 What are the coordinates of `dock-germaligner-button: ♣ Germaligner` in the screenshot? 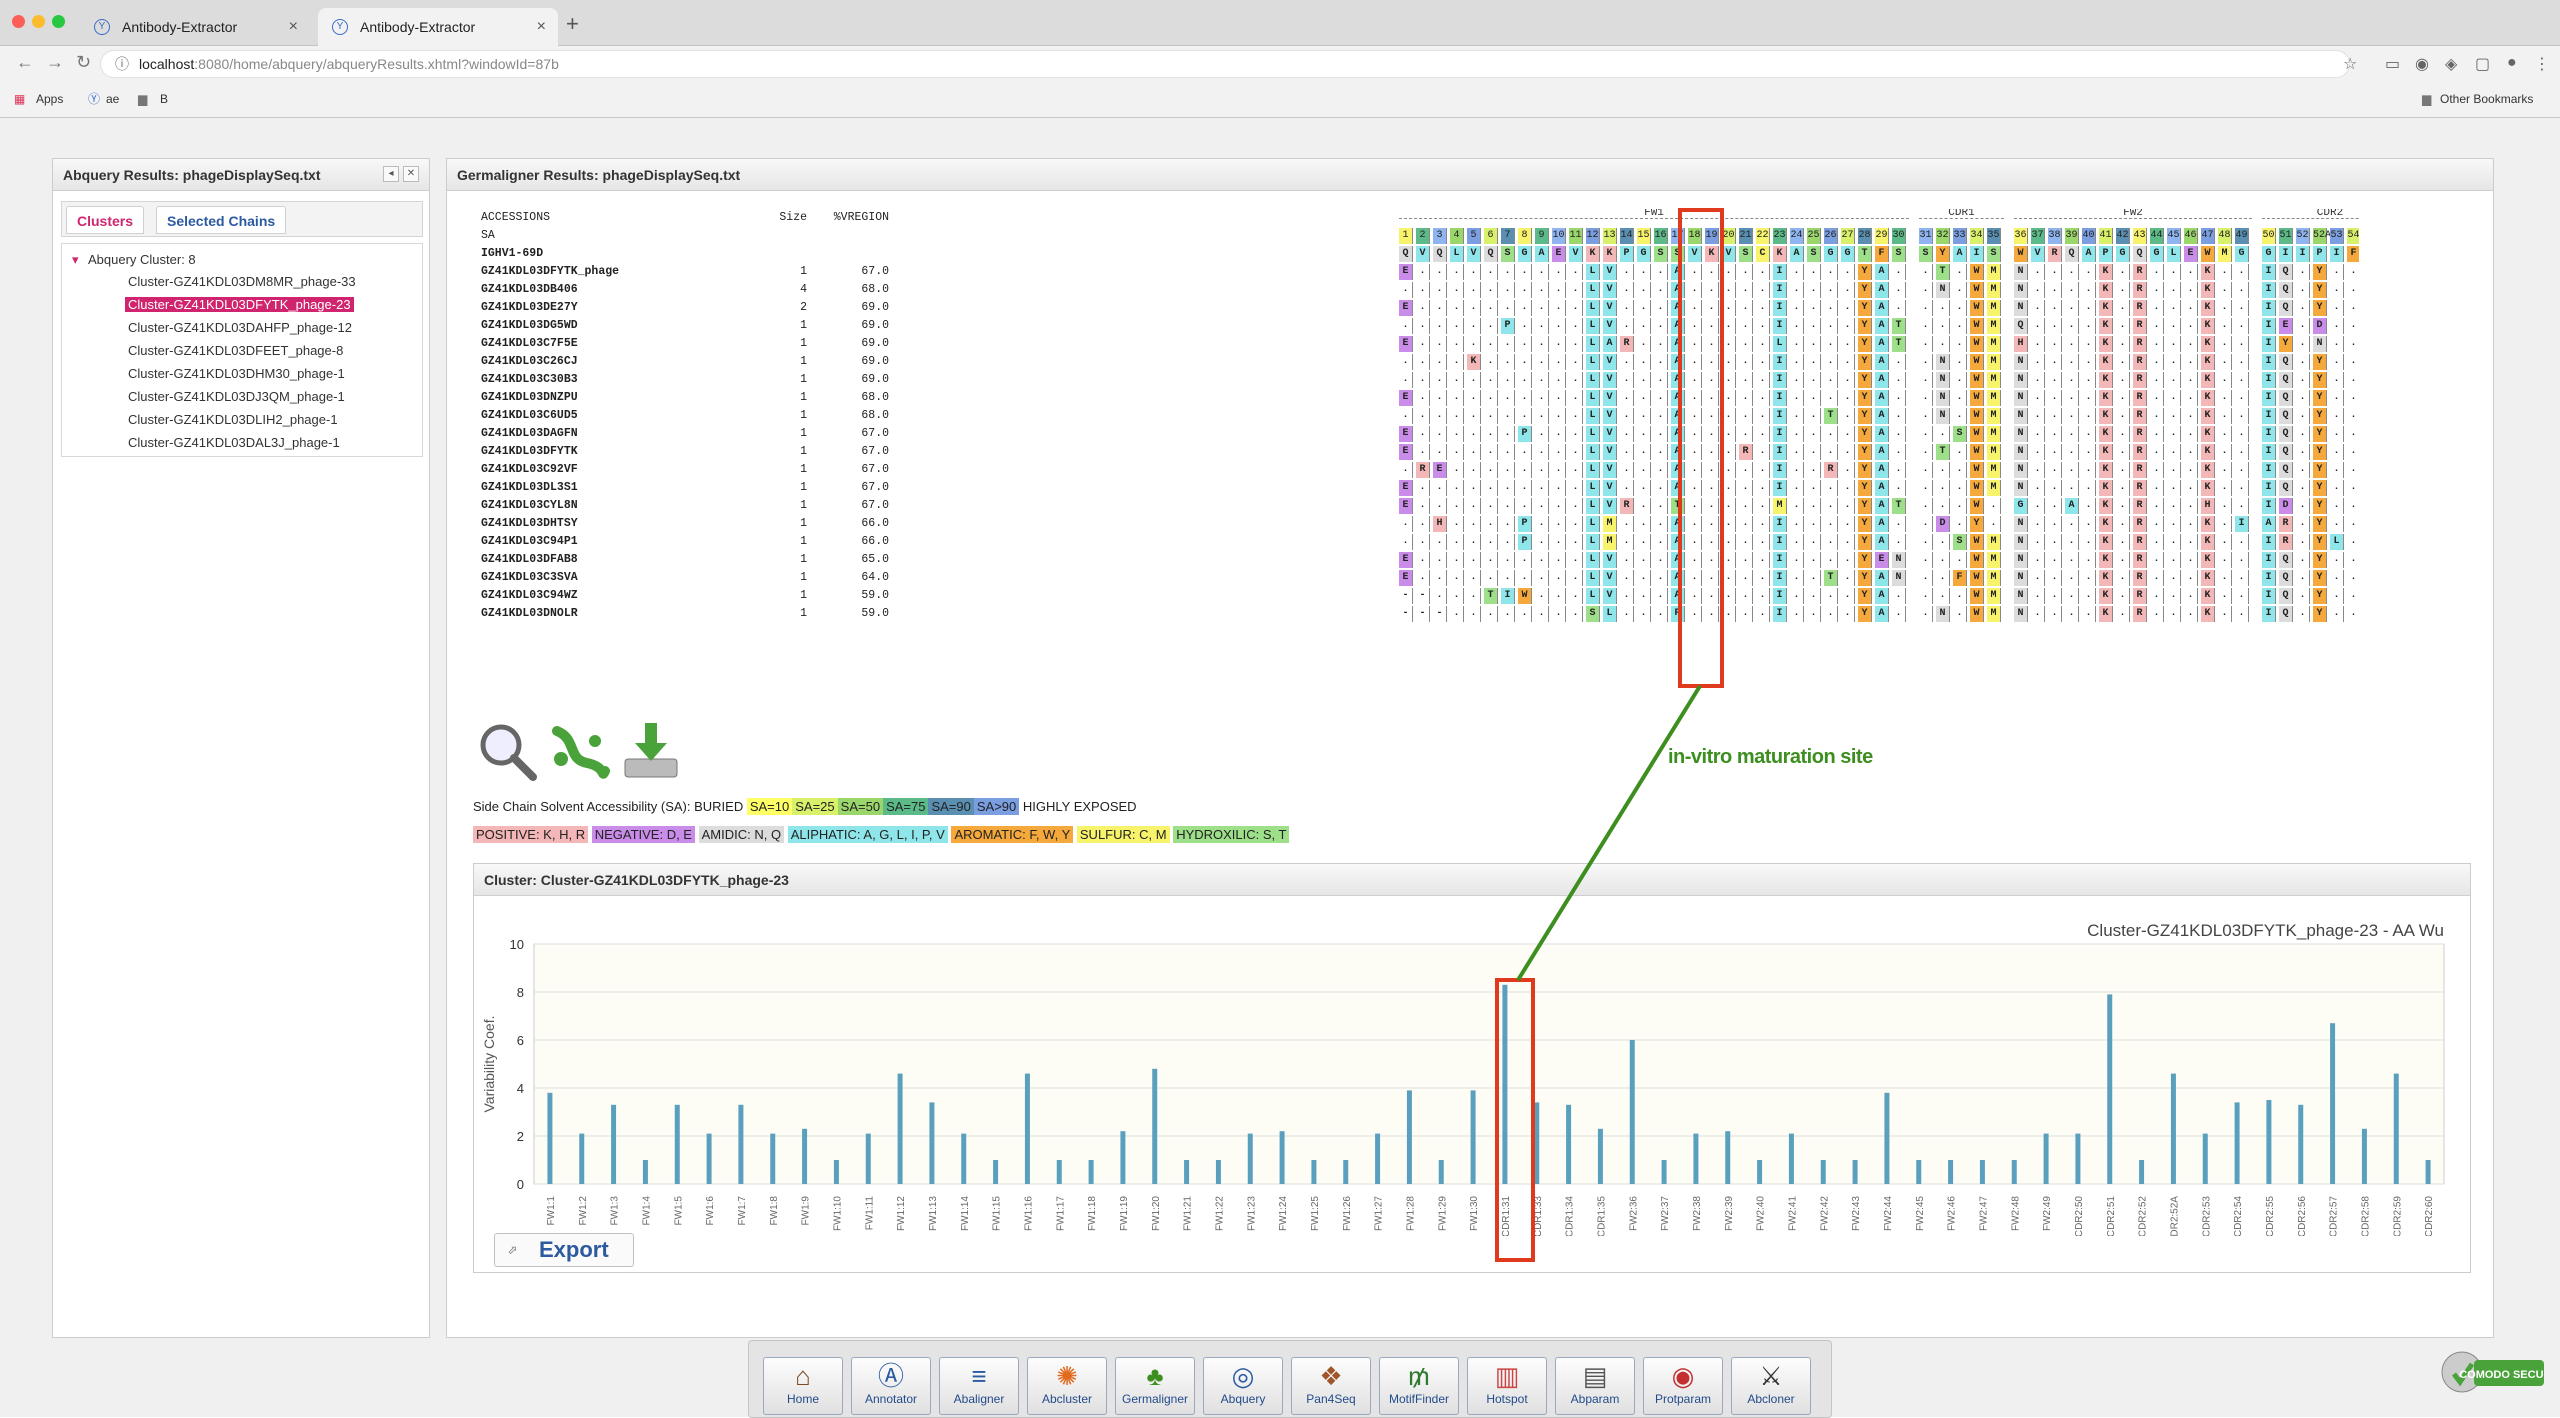 It's located at (1155, 1386).